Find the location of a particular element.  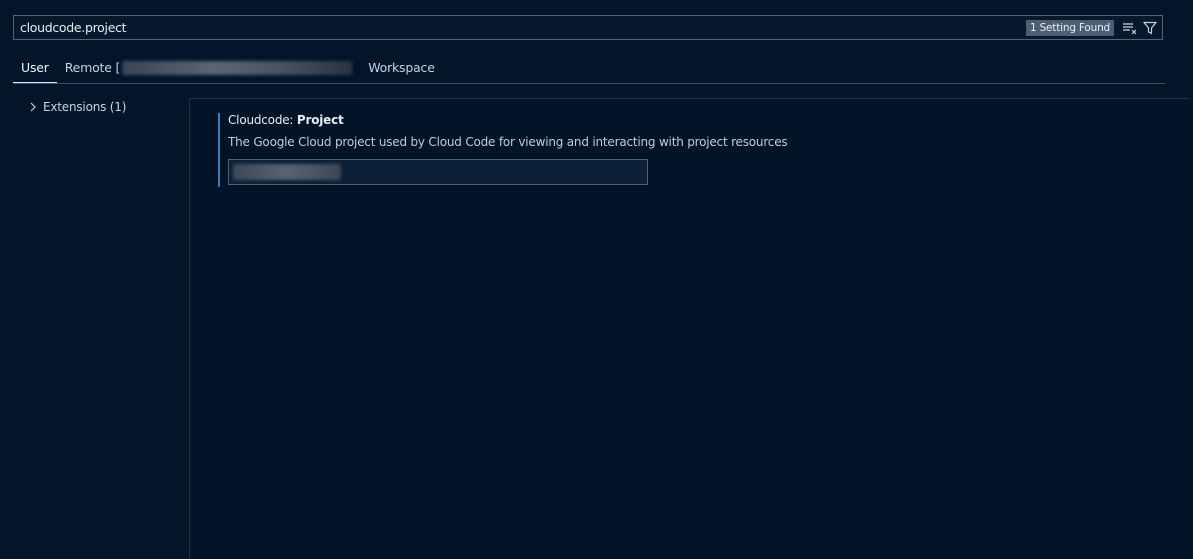

setting-title: Cloudcode: Project is located at coordinates (507, 120).